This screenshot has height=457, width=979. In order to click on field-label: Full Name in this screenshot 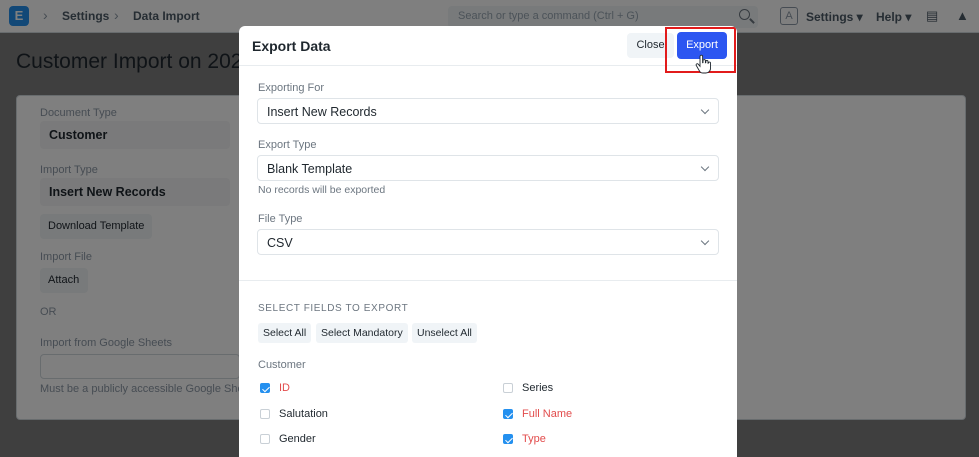, I will do `click(547, 414)`.